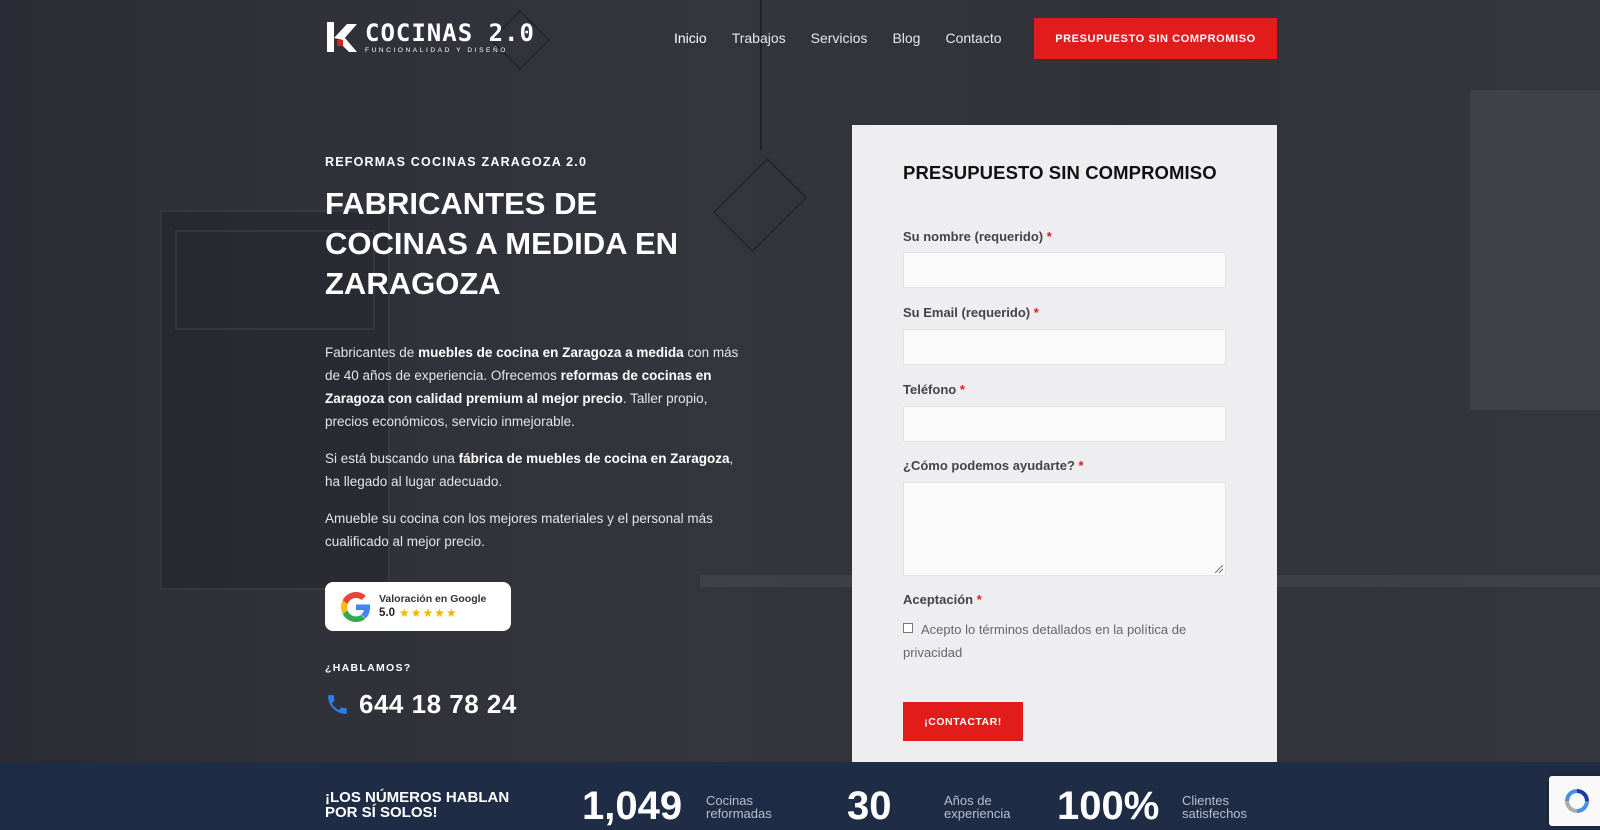 This screenshot has width=1600, height=830. I want to click on nav-servicios: Servicios, so click(839, 38).